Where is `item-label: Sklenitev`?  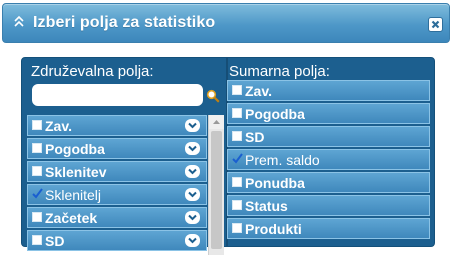 item-label: Sklenitev is located at coordinates (76, 172).